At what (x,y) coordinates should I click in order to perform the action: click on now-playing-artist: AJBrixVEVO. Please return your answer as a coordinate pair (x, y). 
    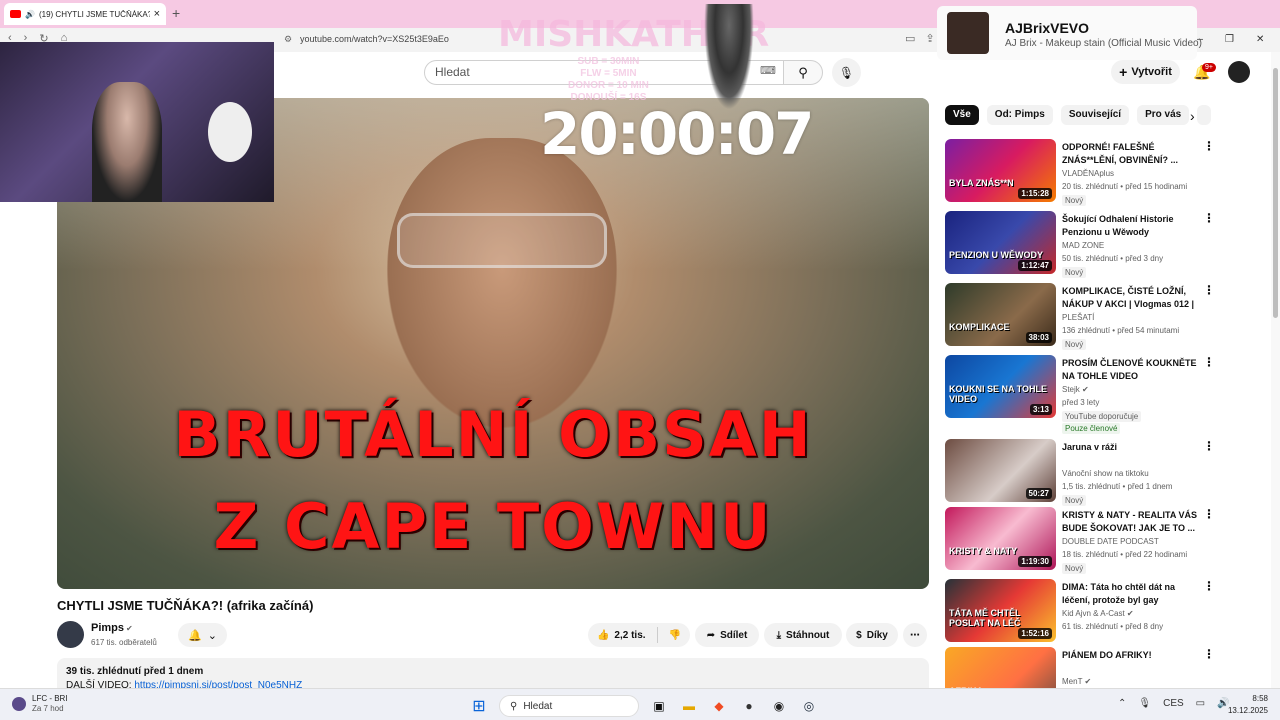
    Looking at the image, I should click on (1047, 28).